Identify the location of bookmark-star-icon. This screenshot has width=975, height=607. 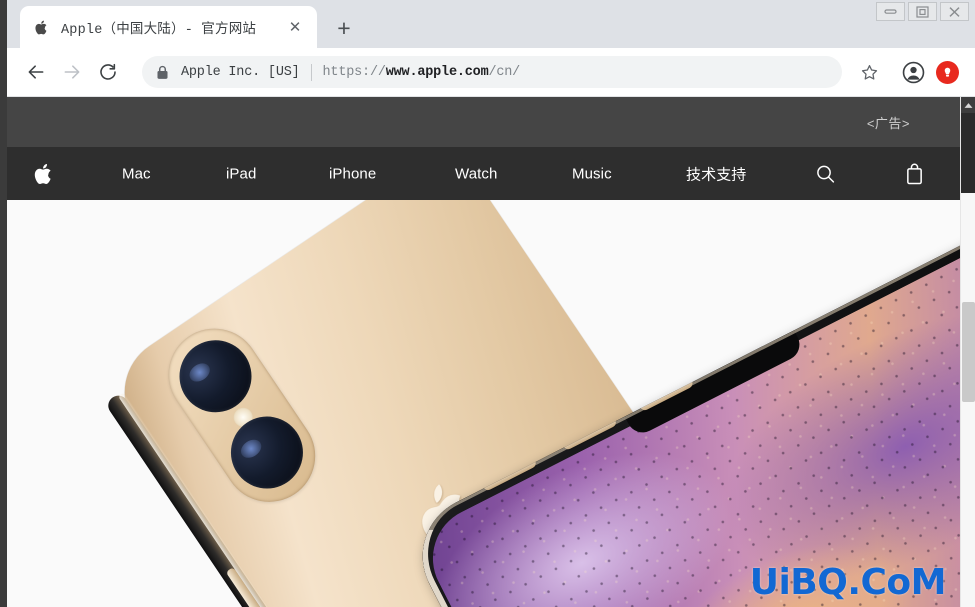
(869, 72).